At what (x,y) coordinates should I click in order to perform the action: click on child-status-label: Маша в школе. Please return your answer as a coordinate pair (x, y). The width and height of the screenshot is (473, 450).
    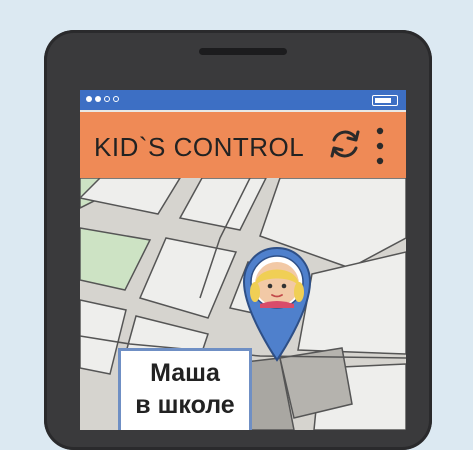
    Looking at the image, I should click on (185, 389).